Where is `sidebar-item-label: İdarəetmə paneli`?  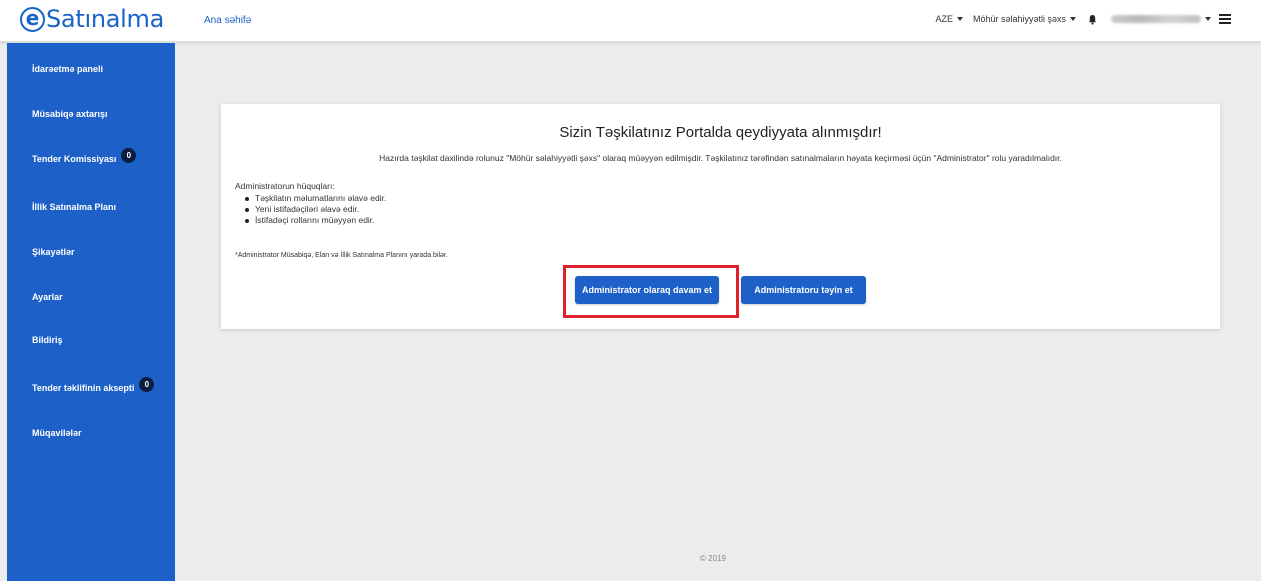
sidebar-item-label: İdarəetmə paneli is located at coordinates (68, 69).